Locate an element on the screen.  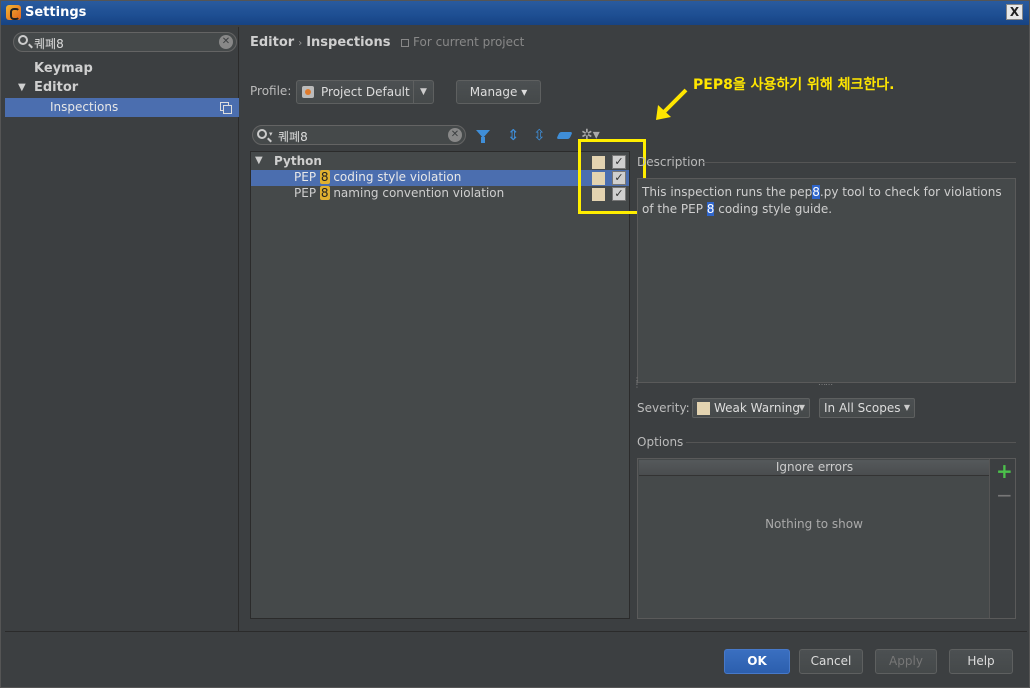
manage-label: Manage is located at coordinates (493, 92).